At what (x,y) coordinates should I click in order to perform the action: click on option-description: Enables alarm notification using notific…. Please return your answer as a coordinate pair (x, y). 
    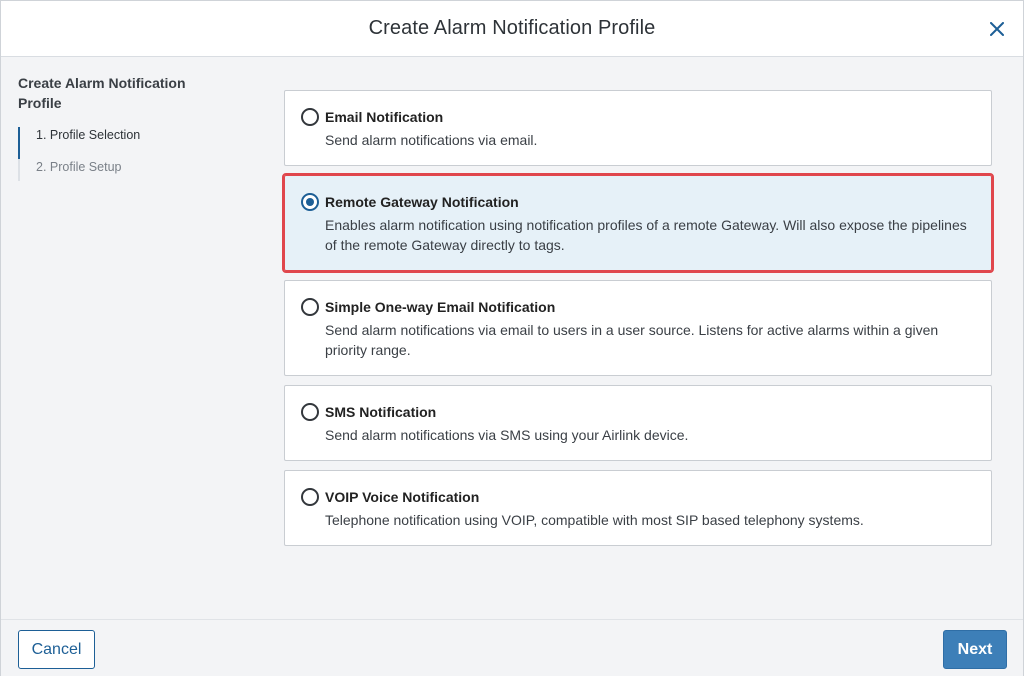
    Looking at the image, I should click on (646, 235).